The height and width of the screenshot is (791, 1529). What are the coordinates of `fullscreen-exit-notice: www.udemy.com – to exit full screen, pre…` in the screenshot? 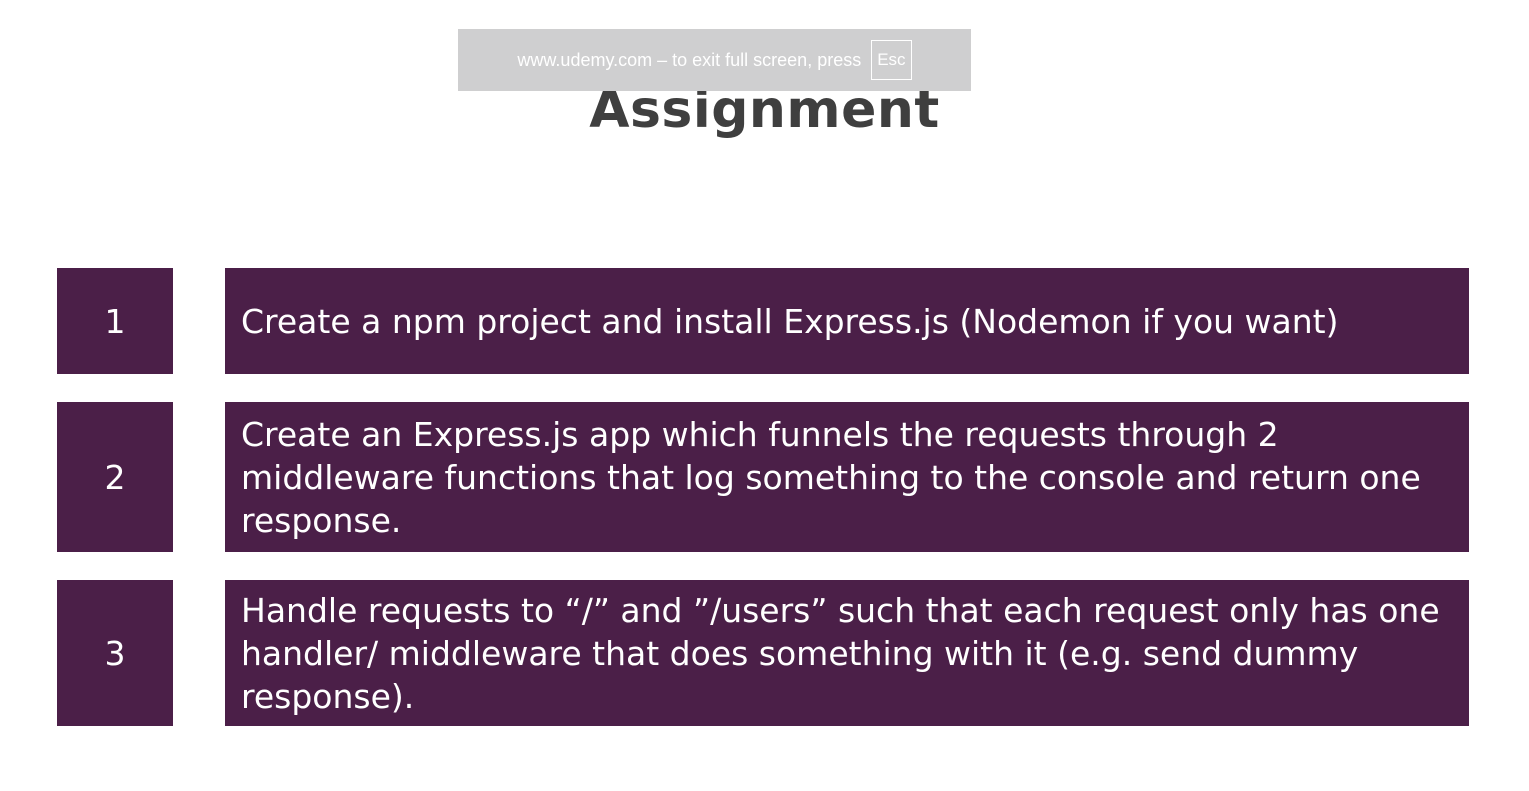 It's located at (714, 60).